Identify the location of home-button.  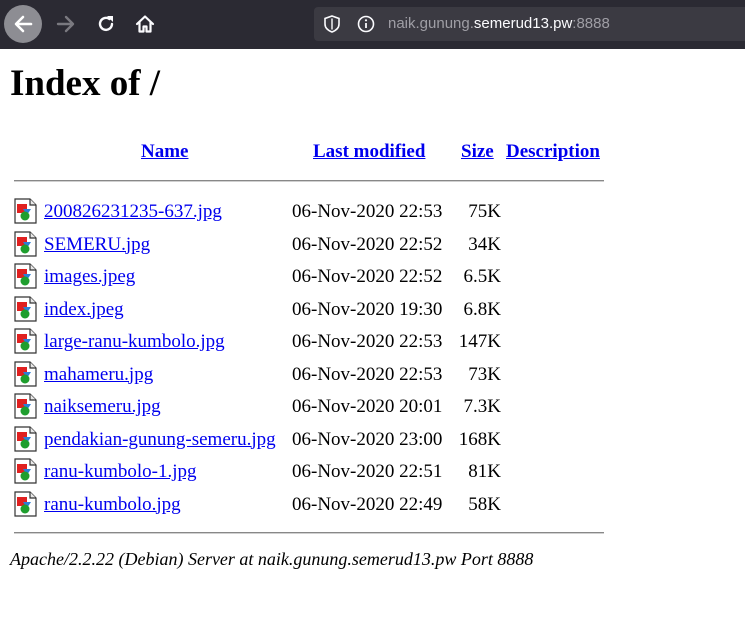
(145, 24).